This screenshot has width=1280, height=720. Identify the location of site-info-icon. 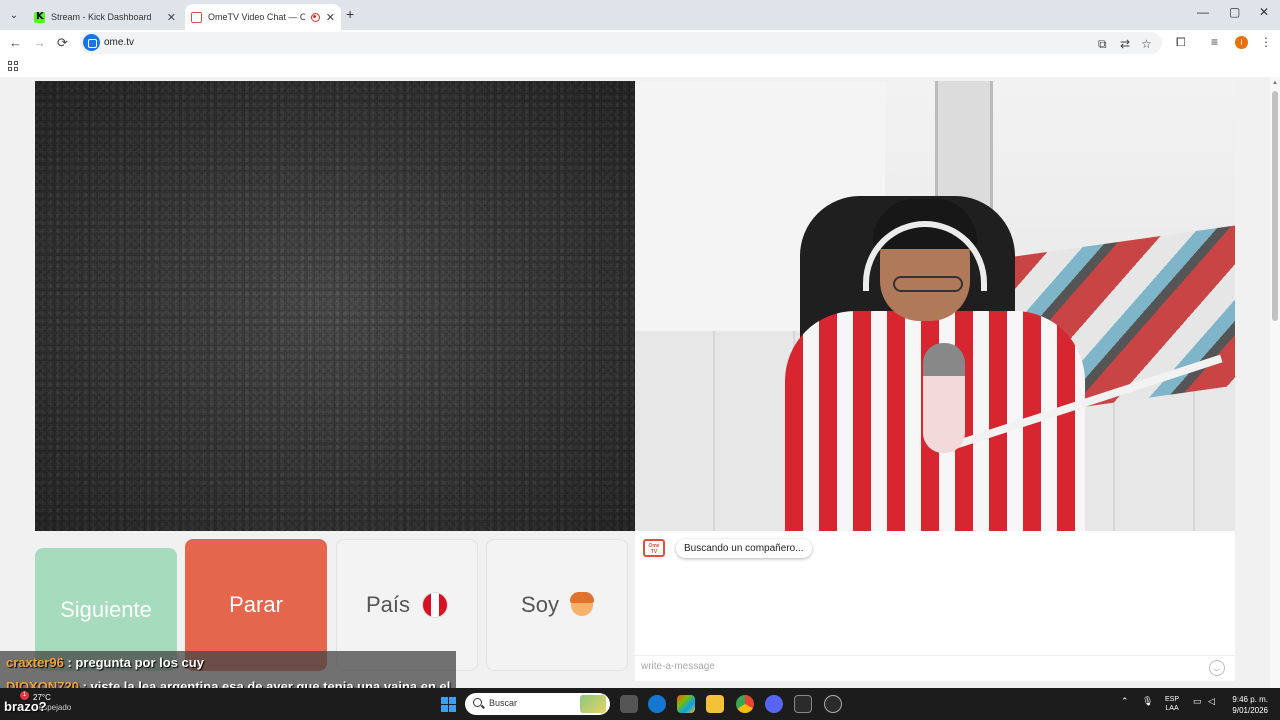
(91, 42).